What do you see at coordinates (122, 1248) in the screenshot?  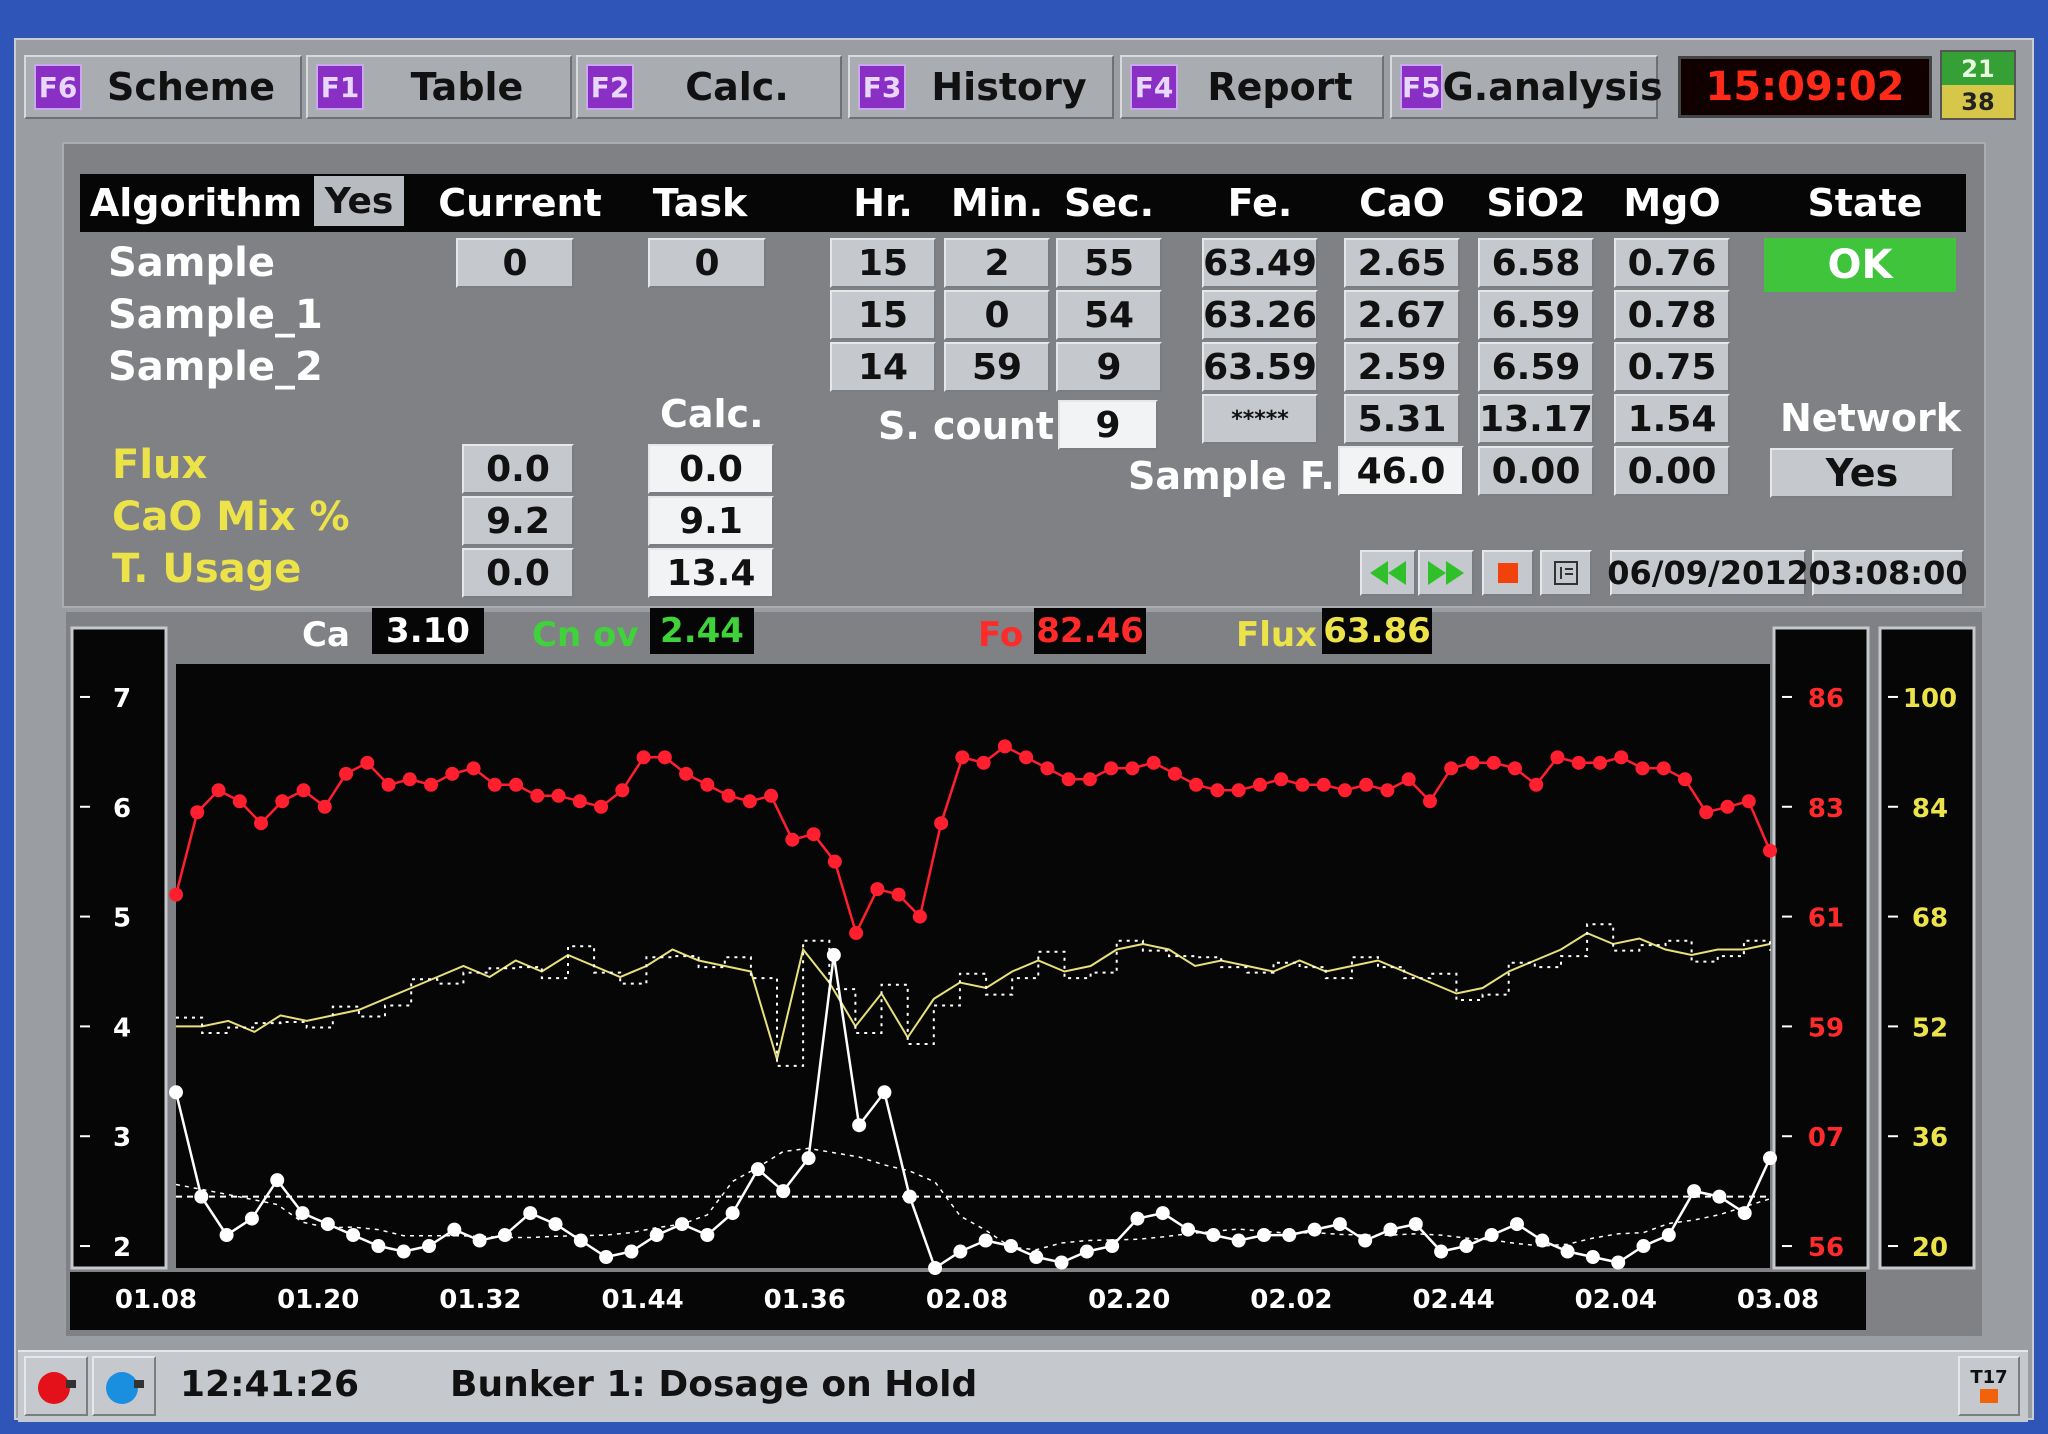 I see `y-tick-label: 2` at bounding box center [122, 1248].